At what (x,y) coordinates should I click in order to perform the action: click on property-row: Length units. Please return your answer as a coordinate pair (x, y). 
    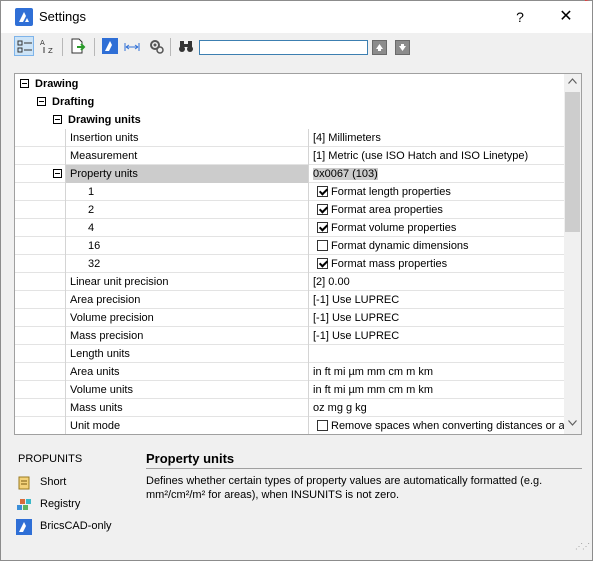
    Looking at the image, I should click on (289, 354).